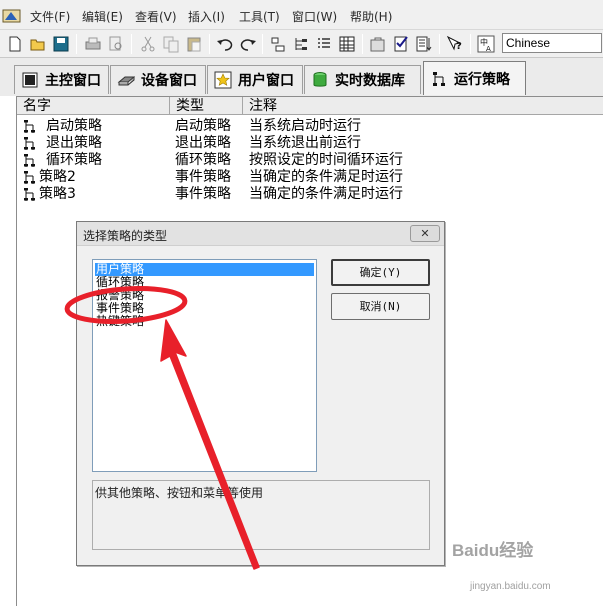  I want to click on language-switch-button: 中A, so click(486, 43).